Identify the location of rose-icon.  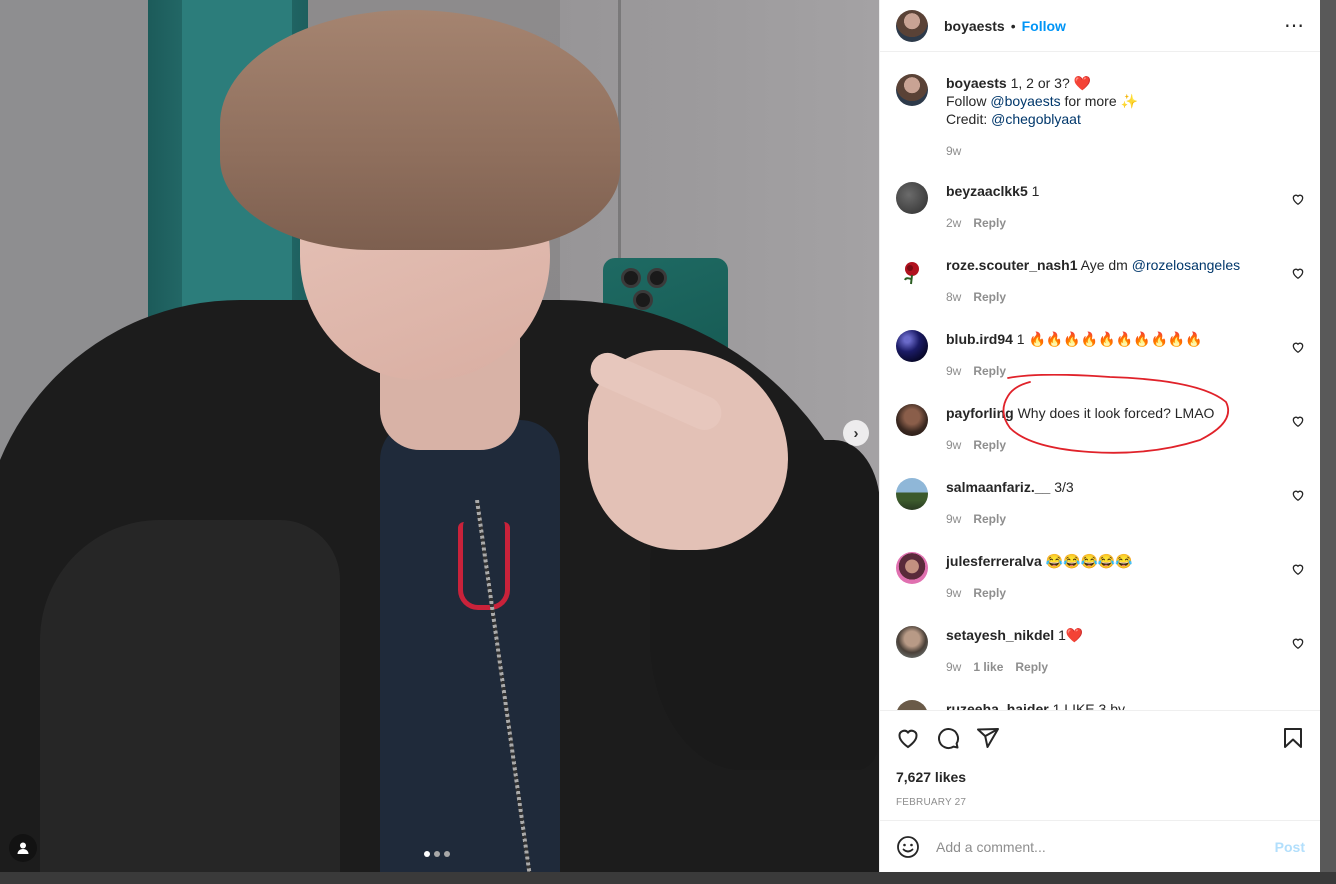
(911, 273).